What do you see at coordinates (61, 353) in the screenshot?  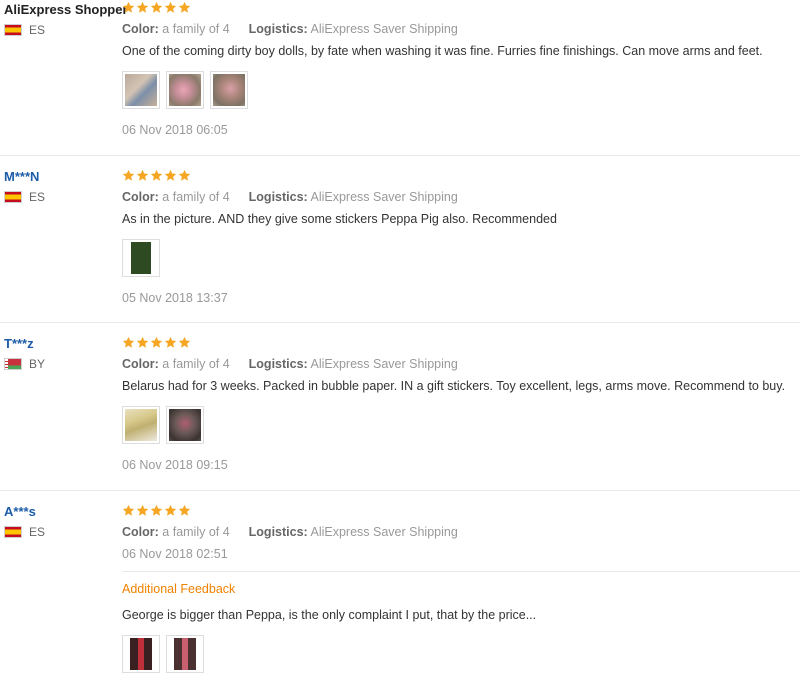 I see `review-user: T***z BY` at bounding box center [61, 353].